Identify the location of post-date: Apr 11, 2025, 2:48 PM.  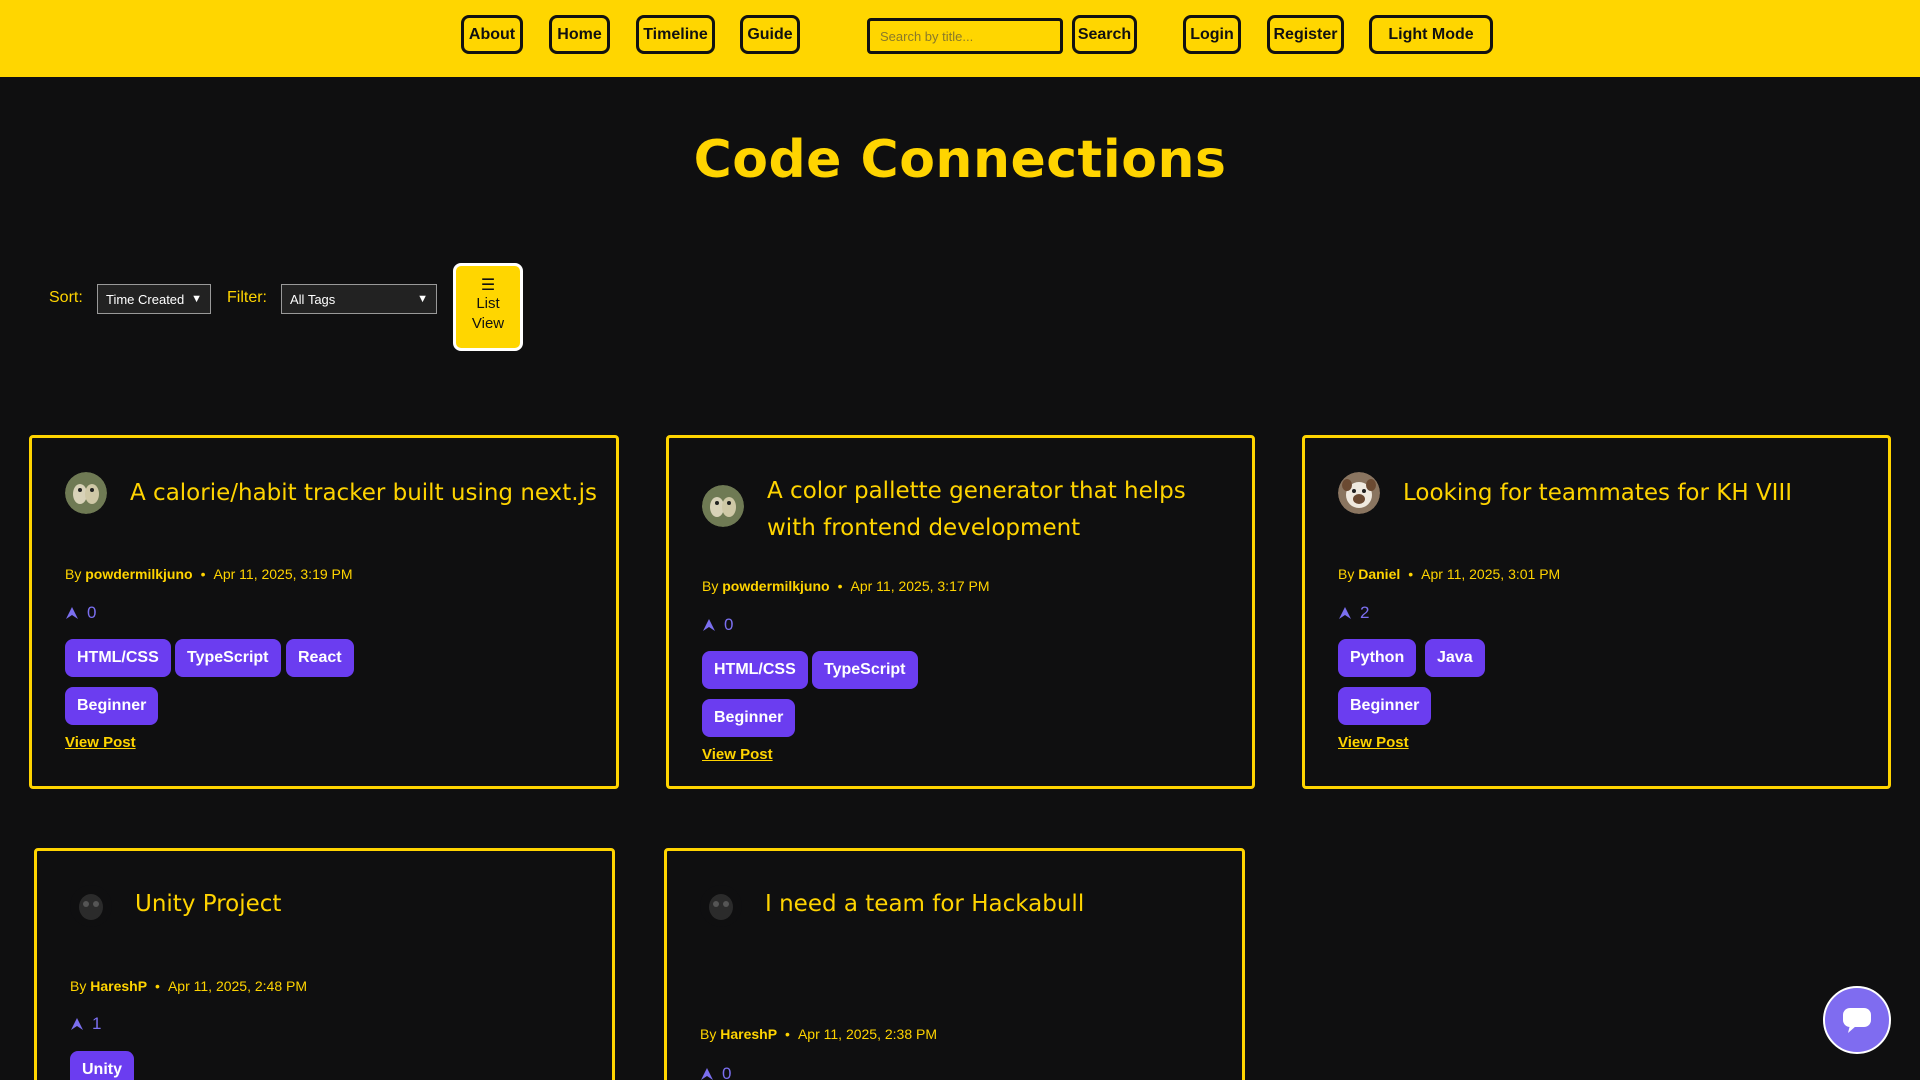
(237, 986).